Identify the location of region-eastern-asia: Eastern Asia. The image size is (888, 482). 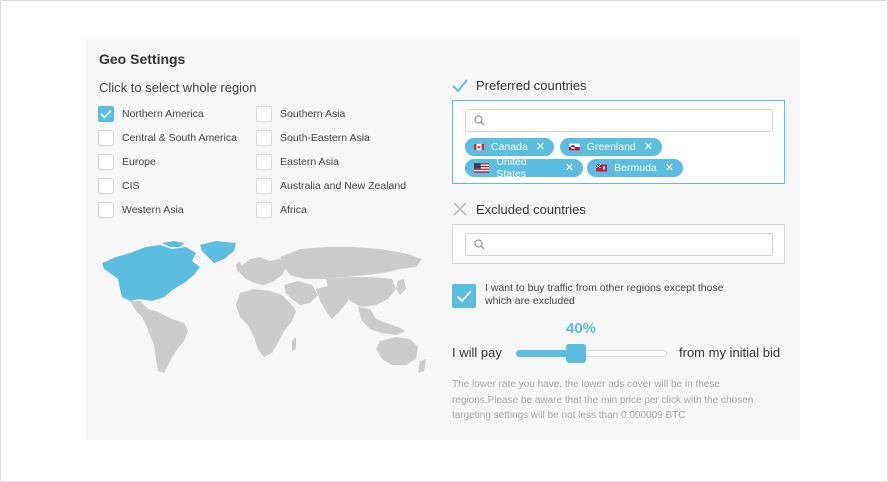
(297, 162).